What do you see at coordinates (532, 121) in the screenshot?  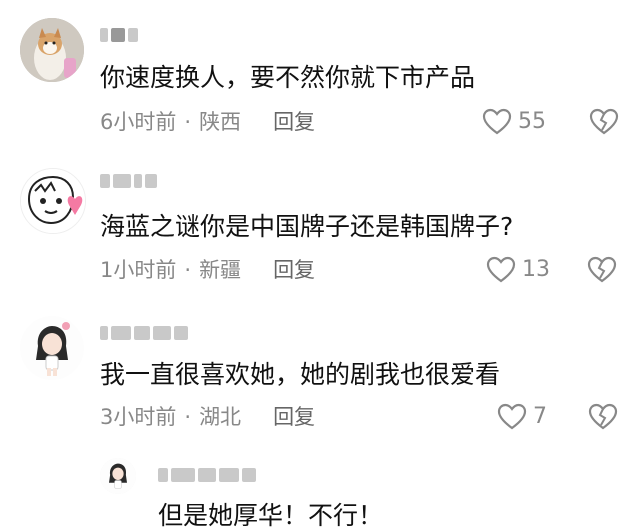 I see `like-count: 55` at bounding box center [532, 121].